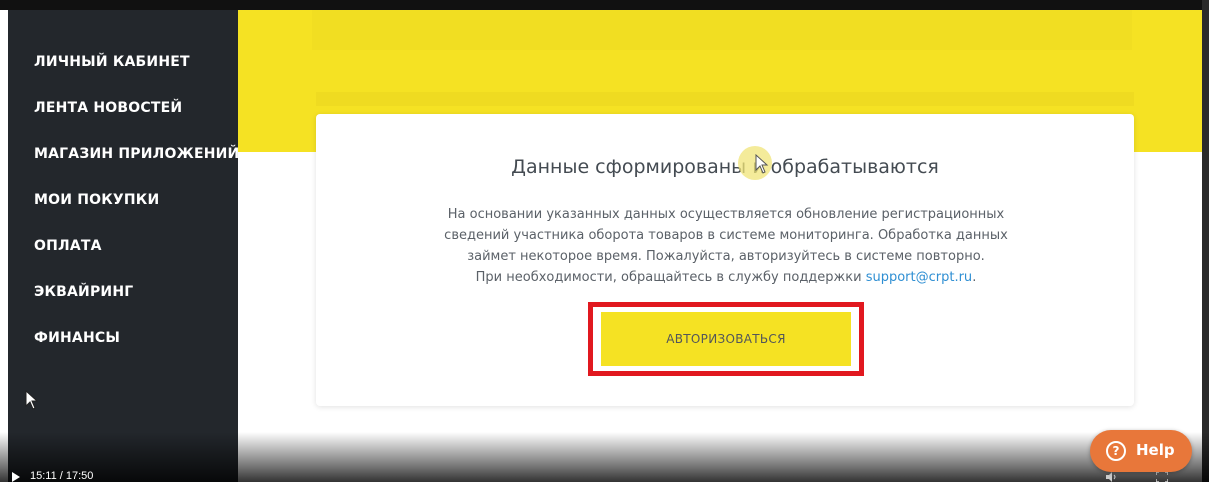 The image size is (1209, 482). What do you see at coordinates (604, 5) in the screenshot?
I see `top-strip` at bounding box center [604, 5].